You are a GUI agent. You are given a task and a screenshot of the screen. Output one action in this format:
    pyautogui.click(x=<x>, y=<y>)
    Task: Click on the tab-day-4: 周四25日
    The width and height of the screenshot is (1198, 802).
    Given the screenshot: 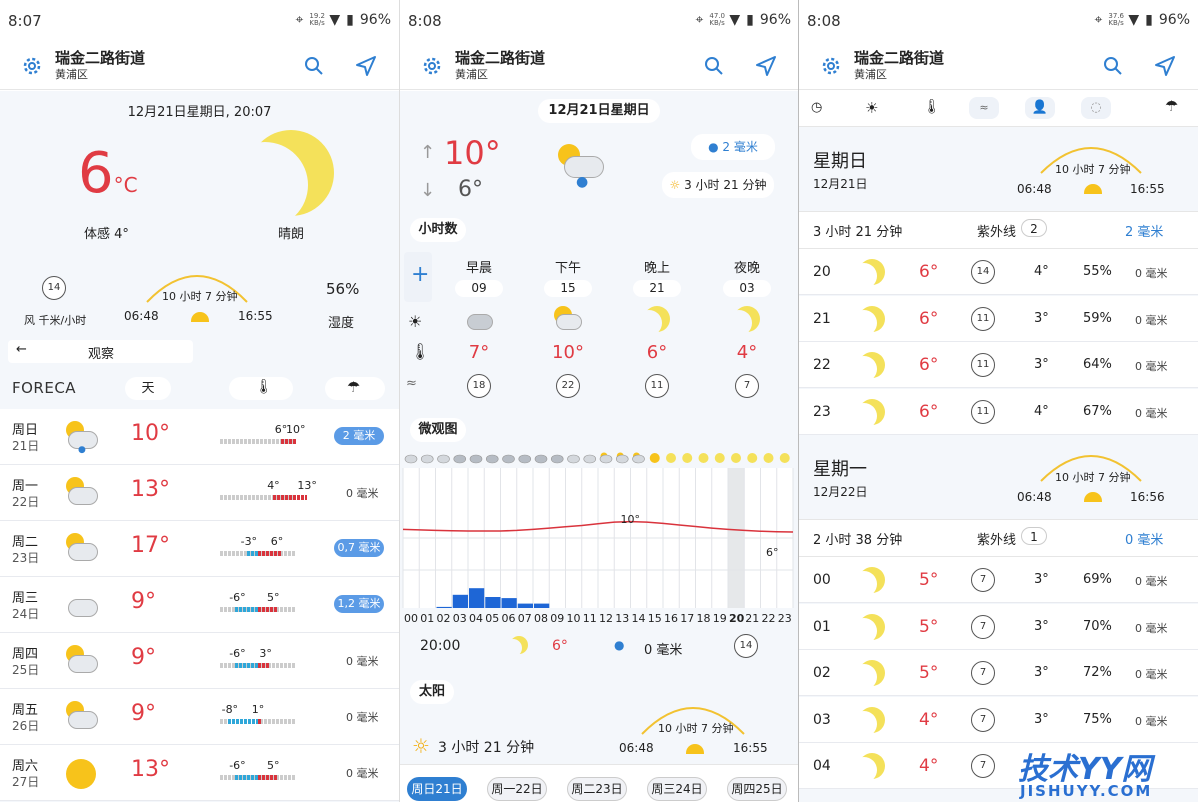 What is the action you would take?
    pyautogui.click(x=757, y=789)
    